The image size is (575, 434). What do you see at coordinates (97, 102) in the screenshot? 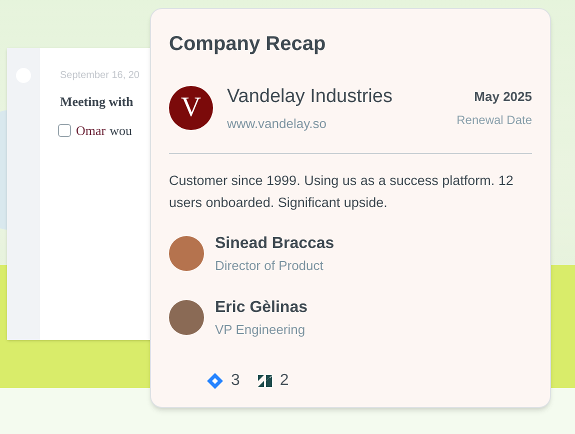
I see `note-title: Meeting with` at bounding box center [97, 102].